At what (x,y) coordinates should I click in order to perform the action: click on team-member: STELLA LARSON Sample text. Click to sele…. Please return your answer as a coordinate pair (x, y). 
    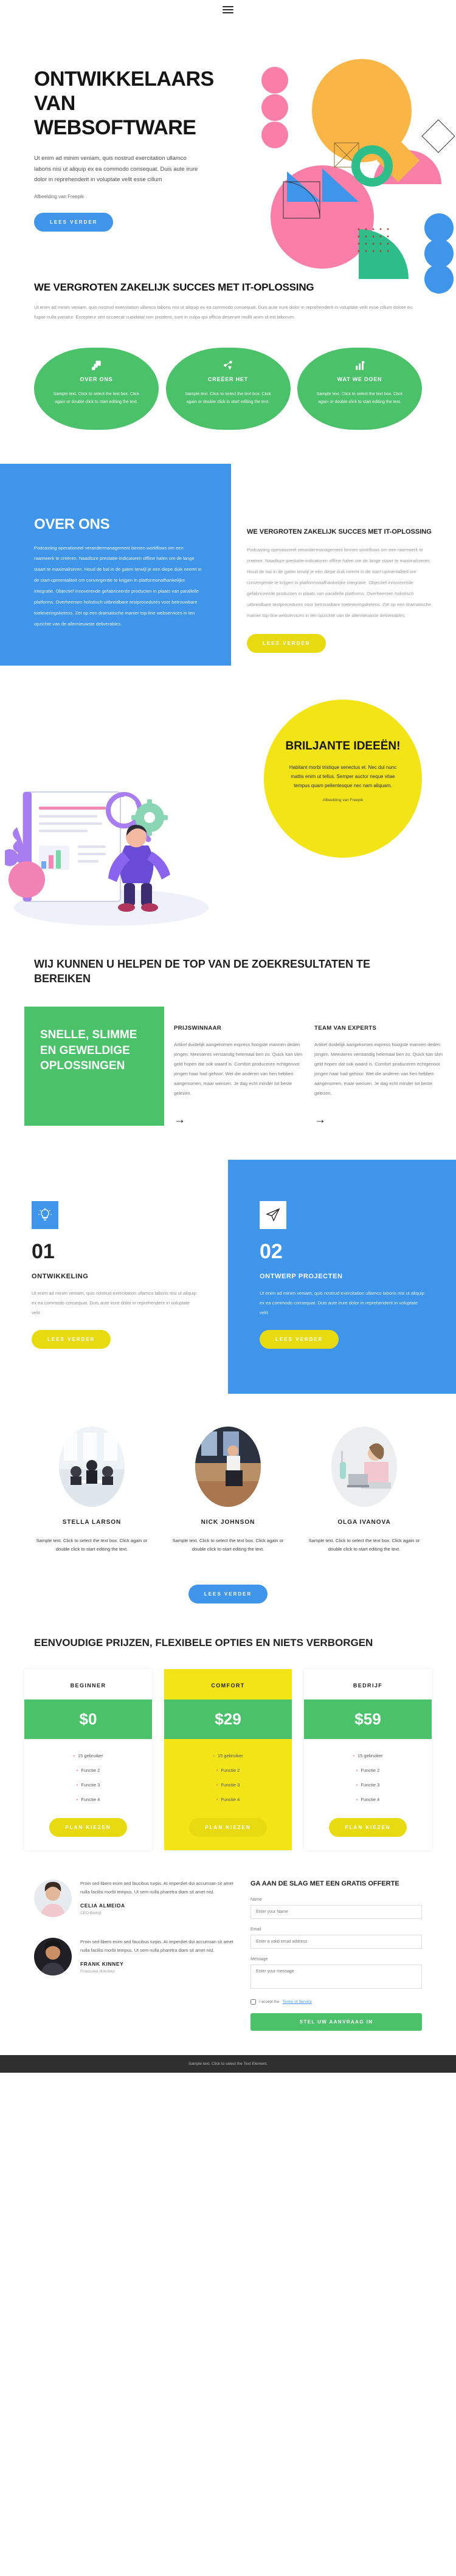
    Looking at the image, I should click on (92, 1490).